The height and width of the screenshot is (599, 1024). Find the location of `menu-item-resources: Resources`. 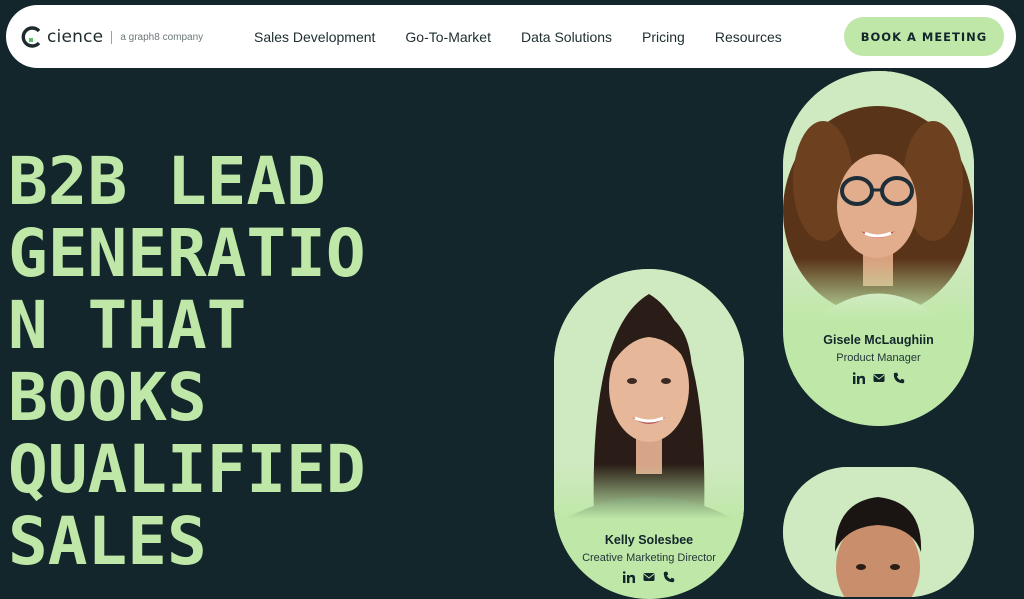

menu-item-resources: Resources is located at coordinates (748, 37).